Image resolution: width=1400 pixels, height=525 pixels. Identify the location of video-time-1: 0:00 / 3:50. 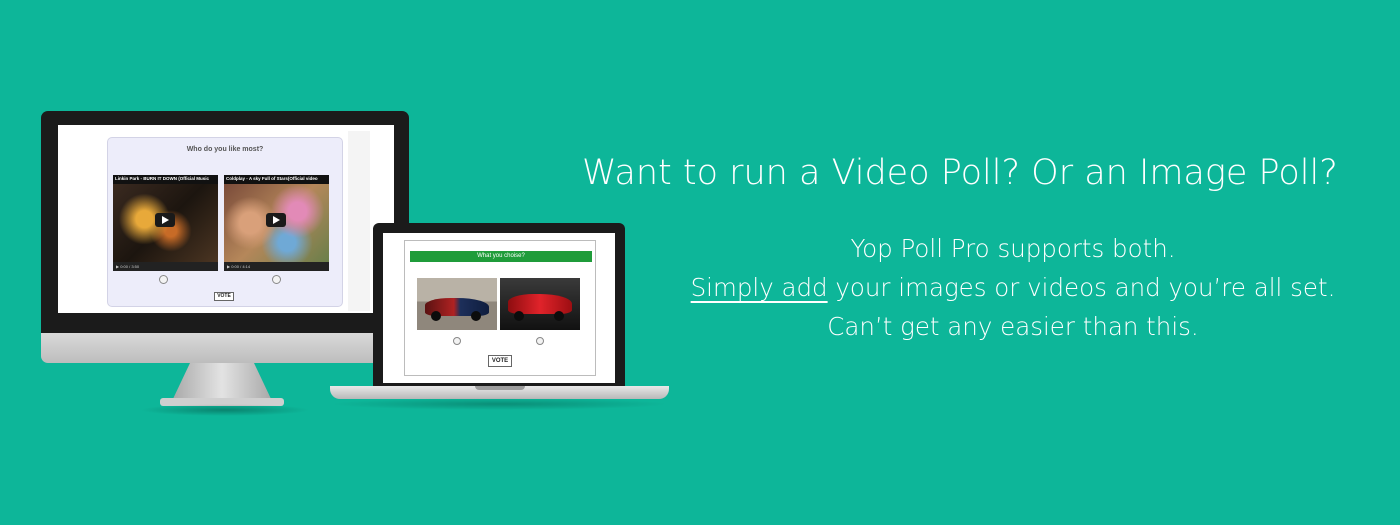
(130, 266).